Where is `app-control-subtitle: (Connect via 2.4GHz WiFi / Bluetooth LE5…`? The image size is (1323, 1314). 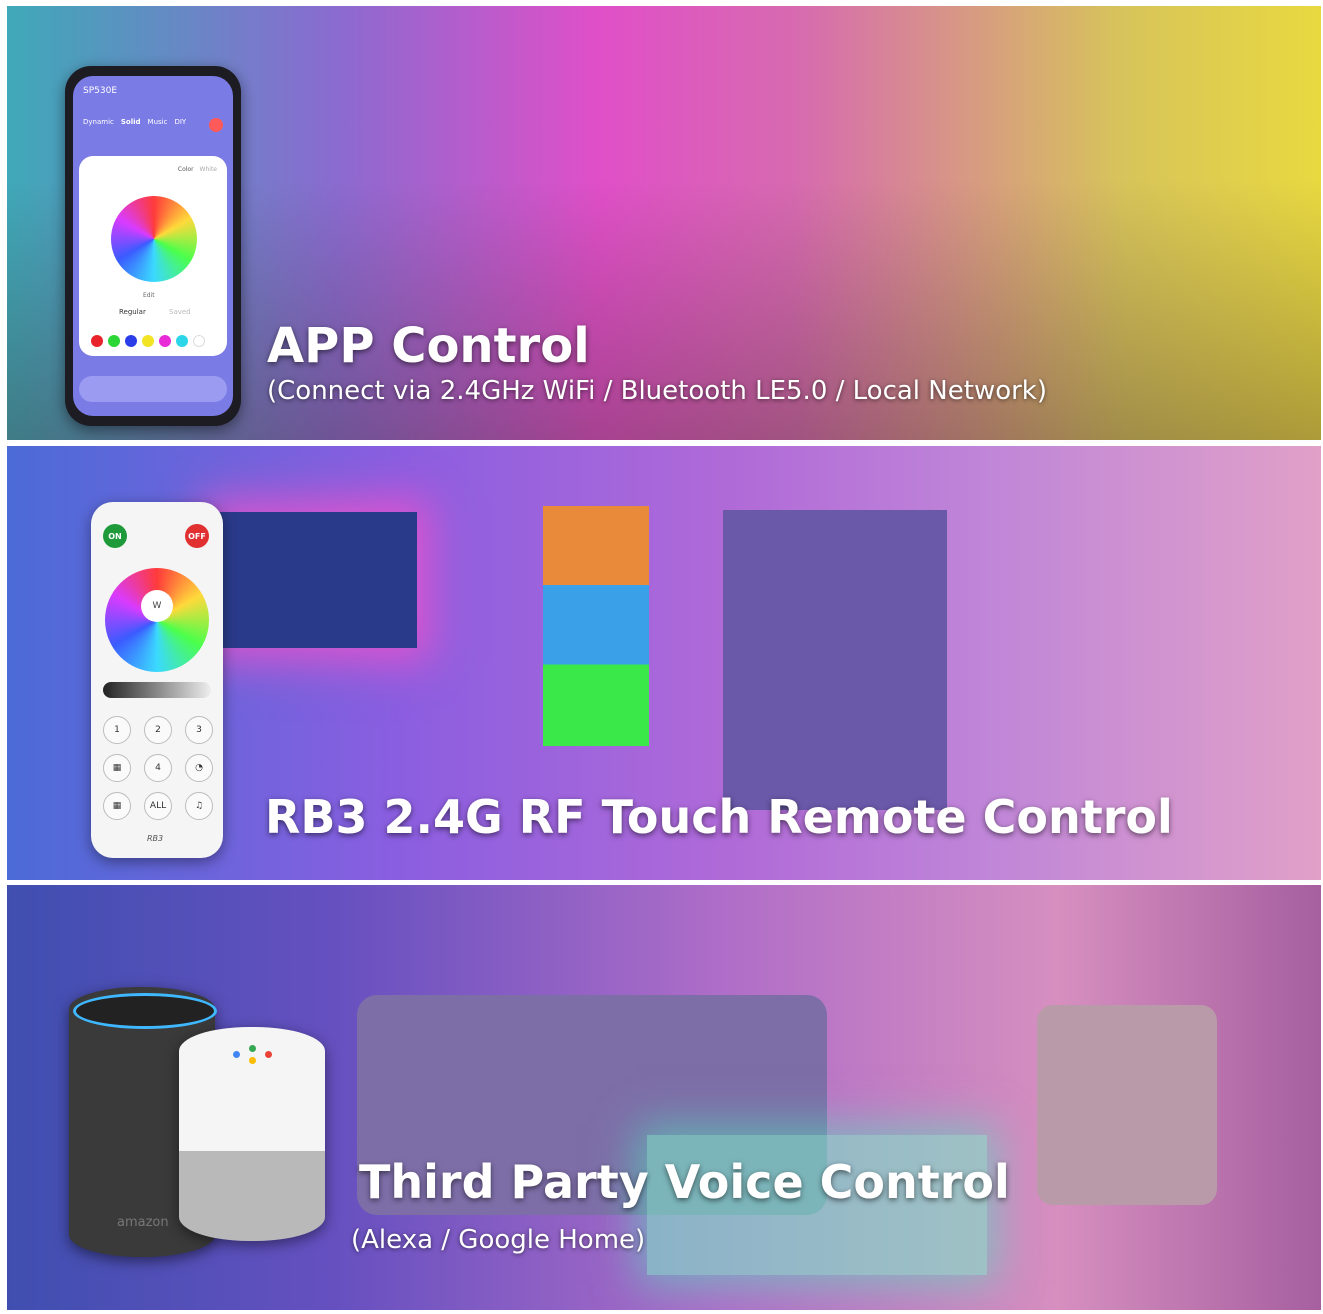 app-control-subtitle: (Connect via 2.4GHz WiFi / Bluetooth LE5… is located at coordinates (657, 391).